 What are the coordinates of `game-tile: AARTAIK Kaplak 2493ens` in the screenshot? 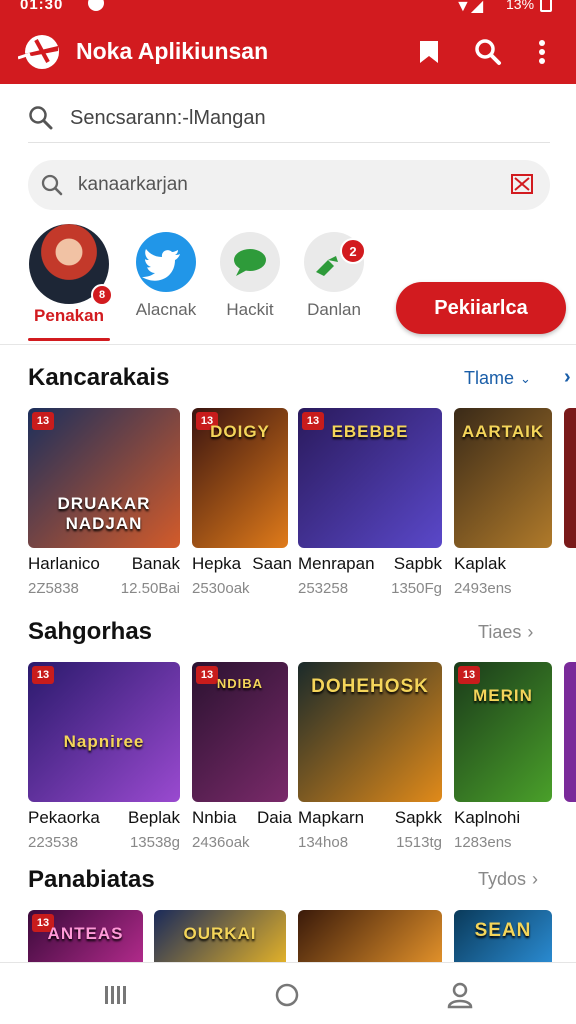 It's located at (503, 502).